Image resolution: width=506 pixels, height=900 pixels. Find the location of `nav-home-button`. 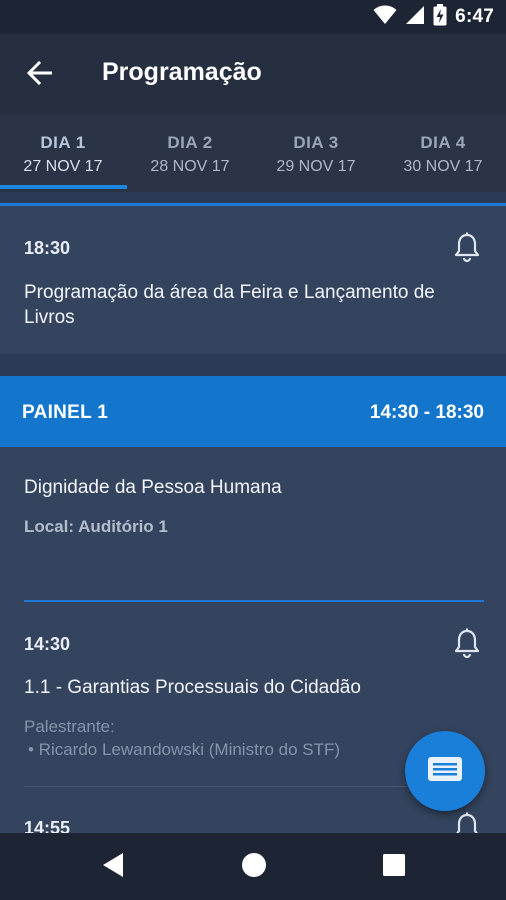

nav-home-button is located at coordinates (254, 867).